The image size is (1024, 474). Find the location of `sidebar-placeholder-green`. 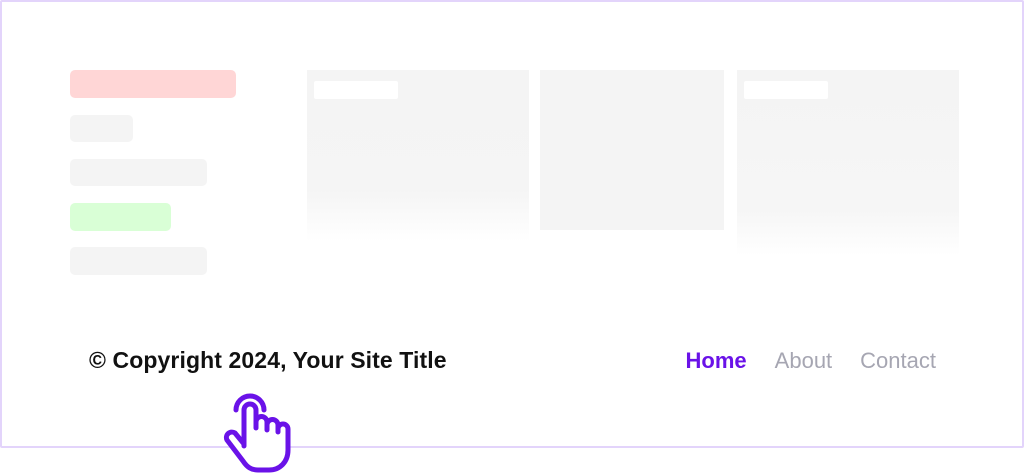

sidebar-placeholder-green is located at coordinates (120, 217).